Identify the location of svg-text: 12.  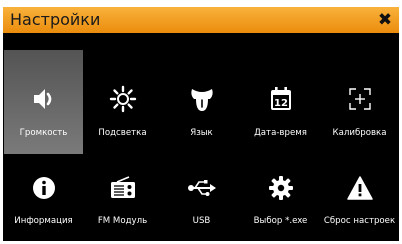
(281, 103).